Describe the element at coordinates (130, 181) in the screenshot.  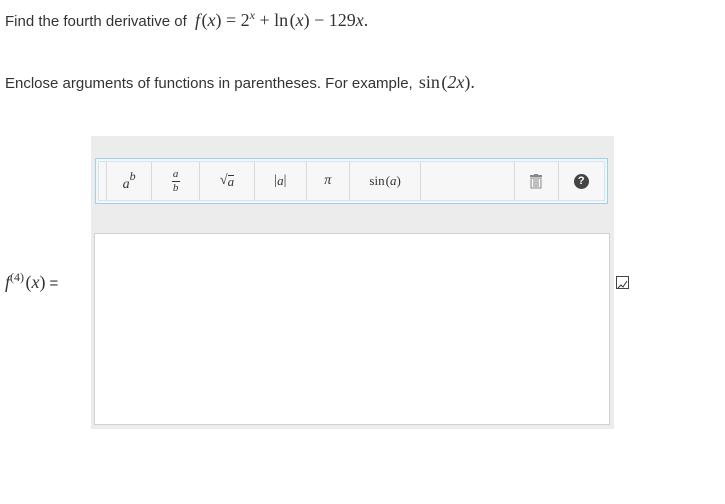
I see `power-button: ab` at that location.